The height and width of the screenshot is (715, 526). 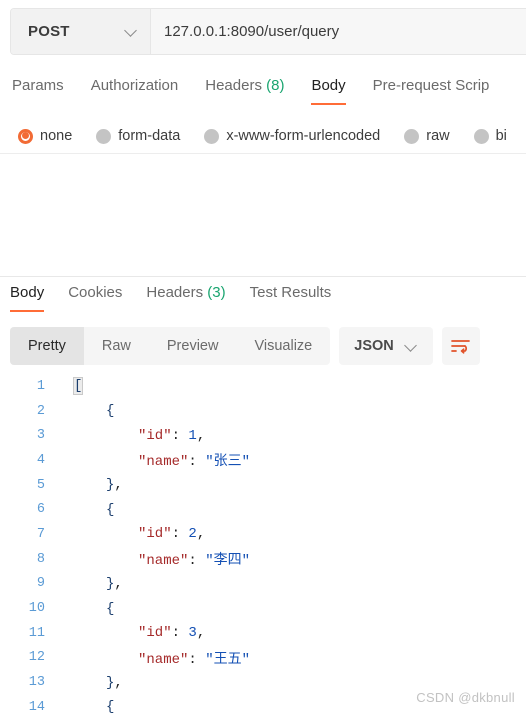 I want to click on request-tab-body: Body, so click(x=328, y=88).